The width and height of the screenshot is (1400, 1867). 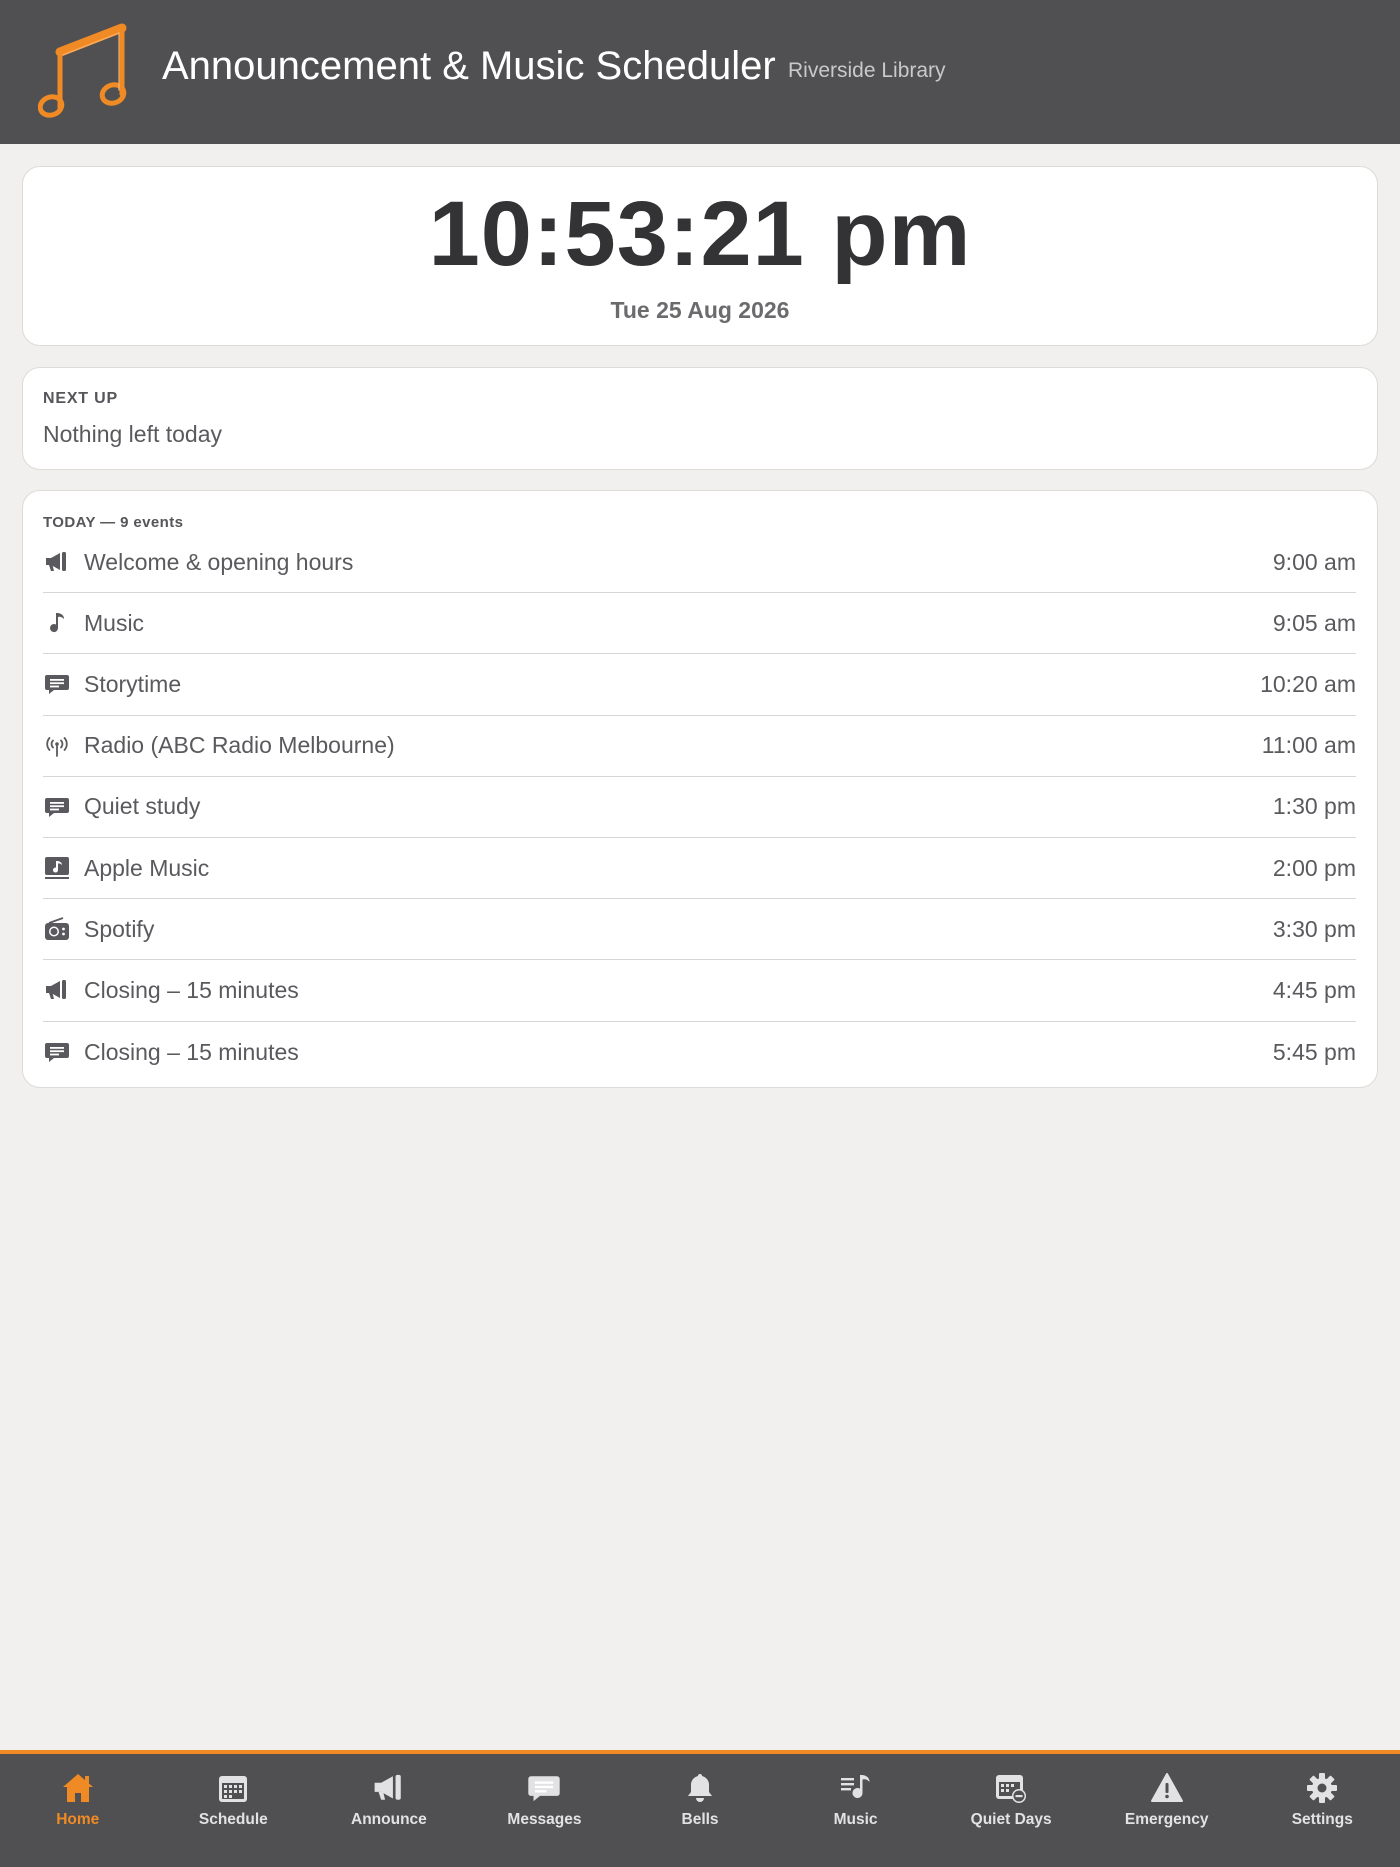 I want to click on event-row: Apple Music 2:00 pm, so click(x=699, y=869).